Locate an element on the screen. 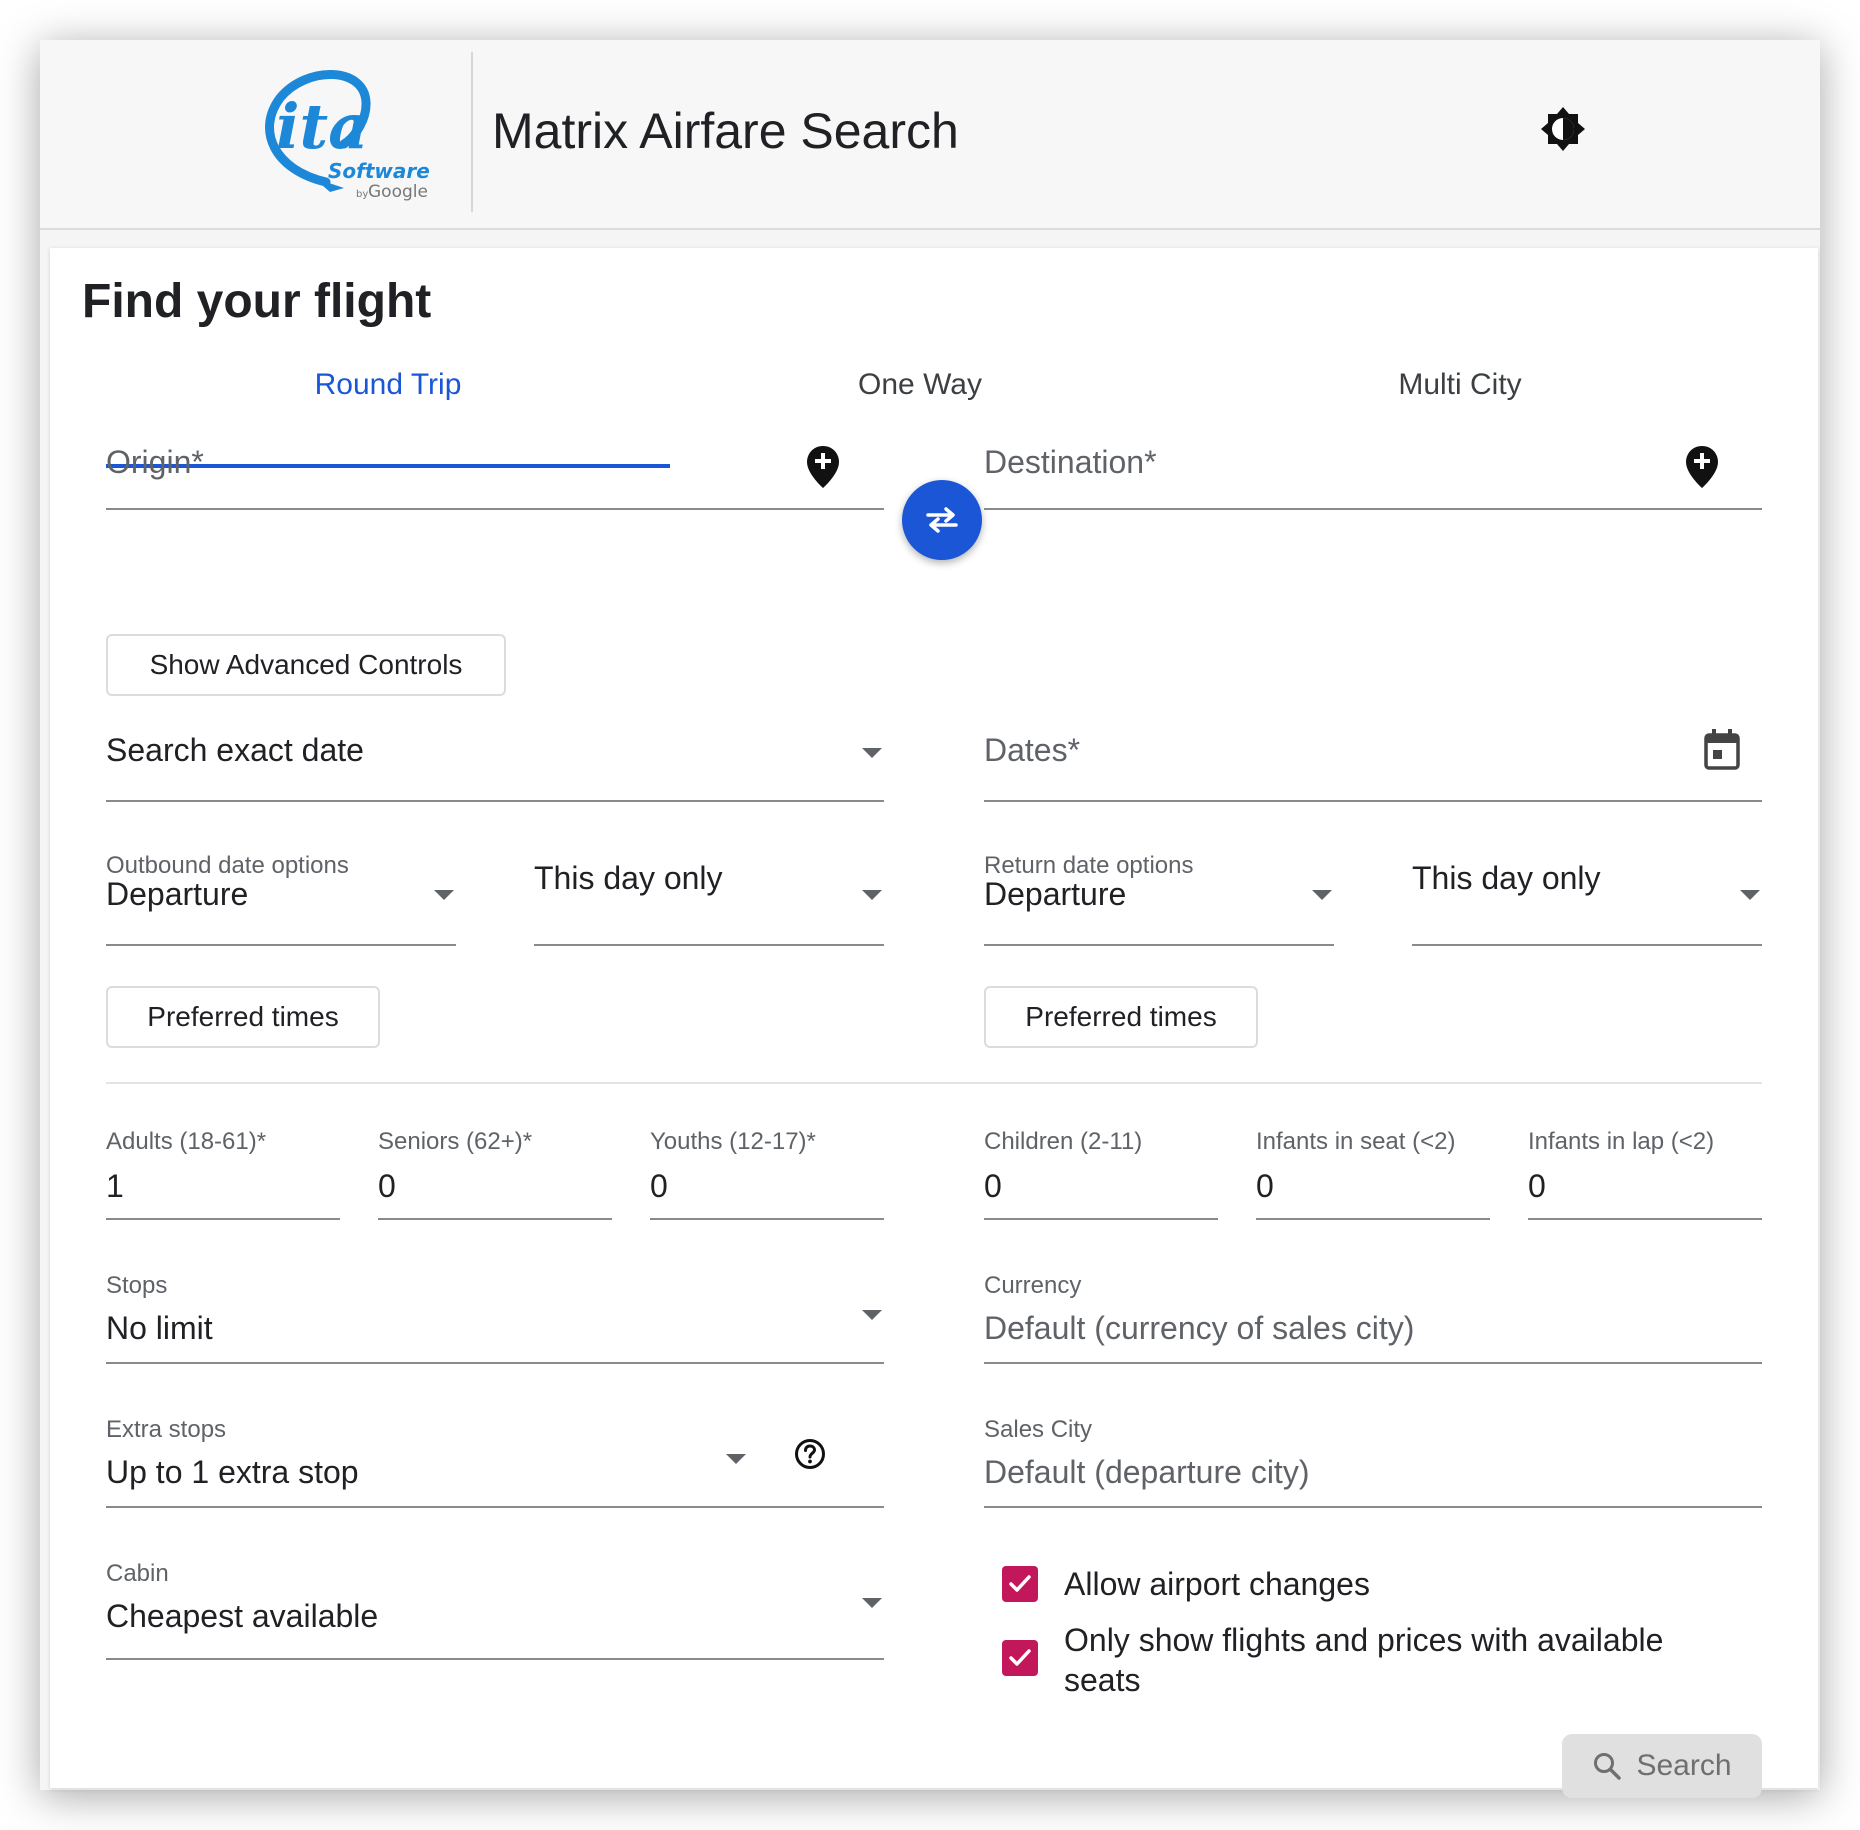  currency-value: Default (currency of sales city) is located at coordinates (1199, 1328).